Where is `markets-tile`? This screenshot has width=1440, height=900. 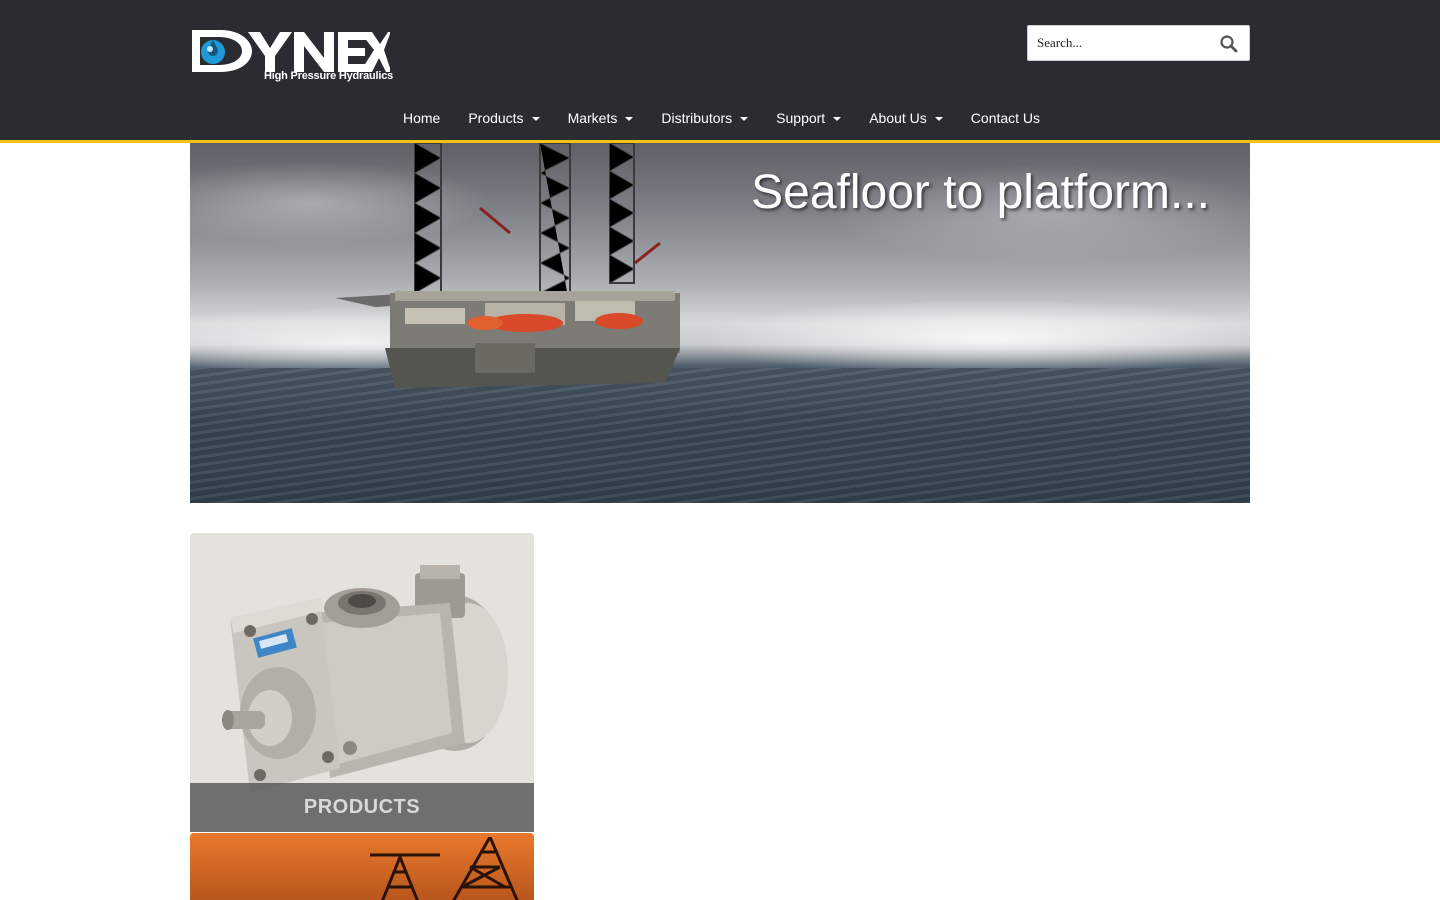 markets-tile is located at coordinates (362, 866).